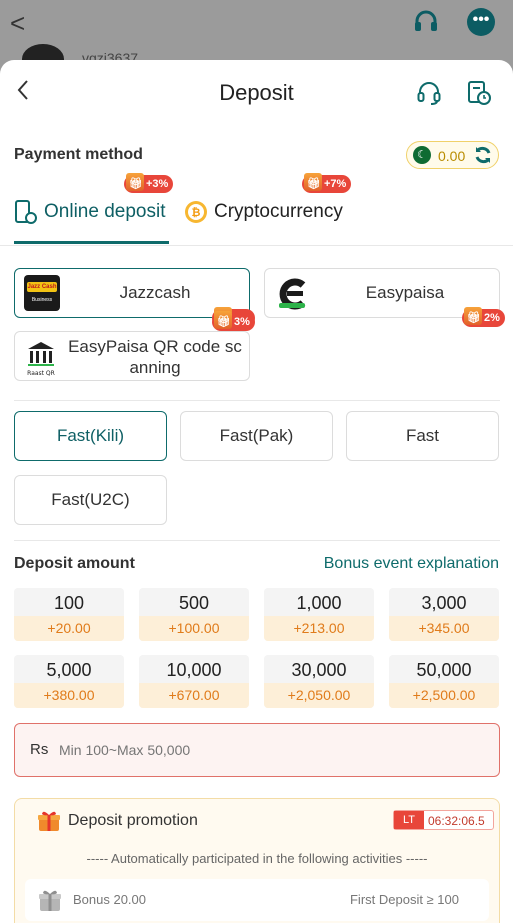 Image resolution: width=513 pixels, height=923 pixels. I want to click on method-easypaisa-label: Easypaisa, so click(405, 292).